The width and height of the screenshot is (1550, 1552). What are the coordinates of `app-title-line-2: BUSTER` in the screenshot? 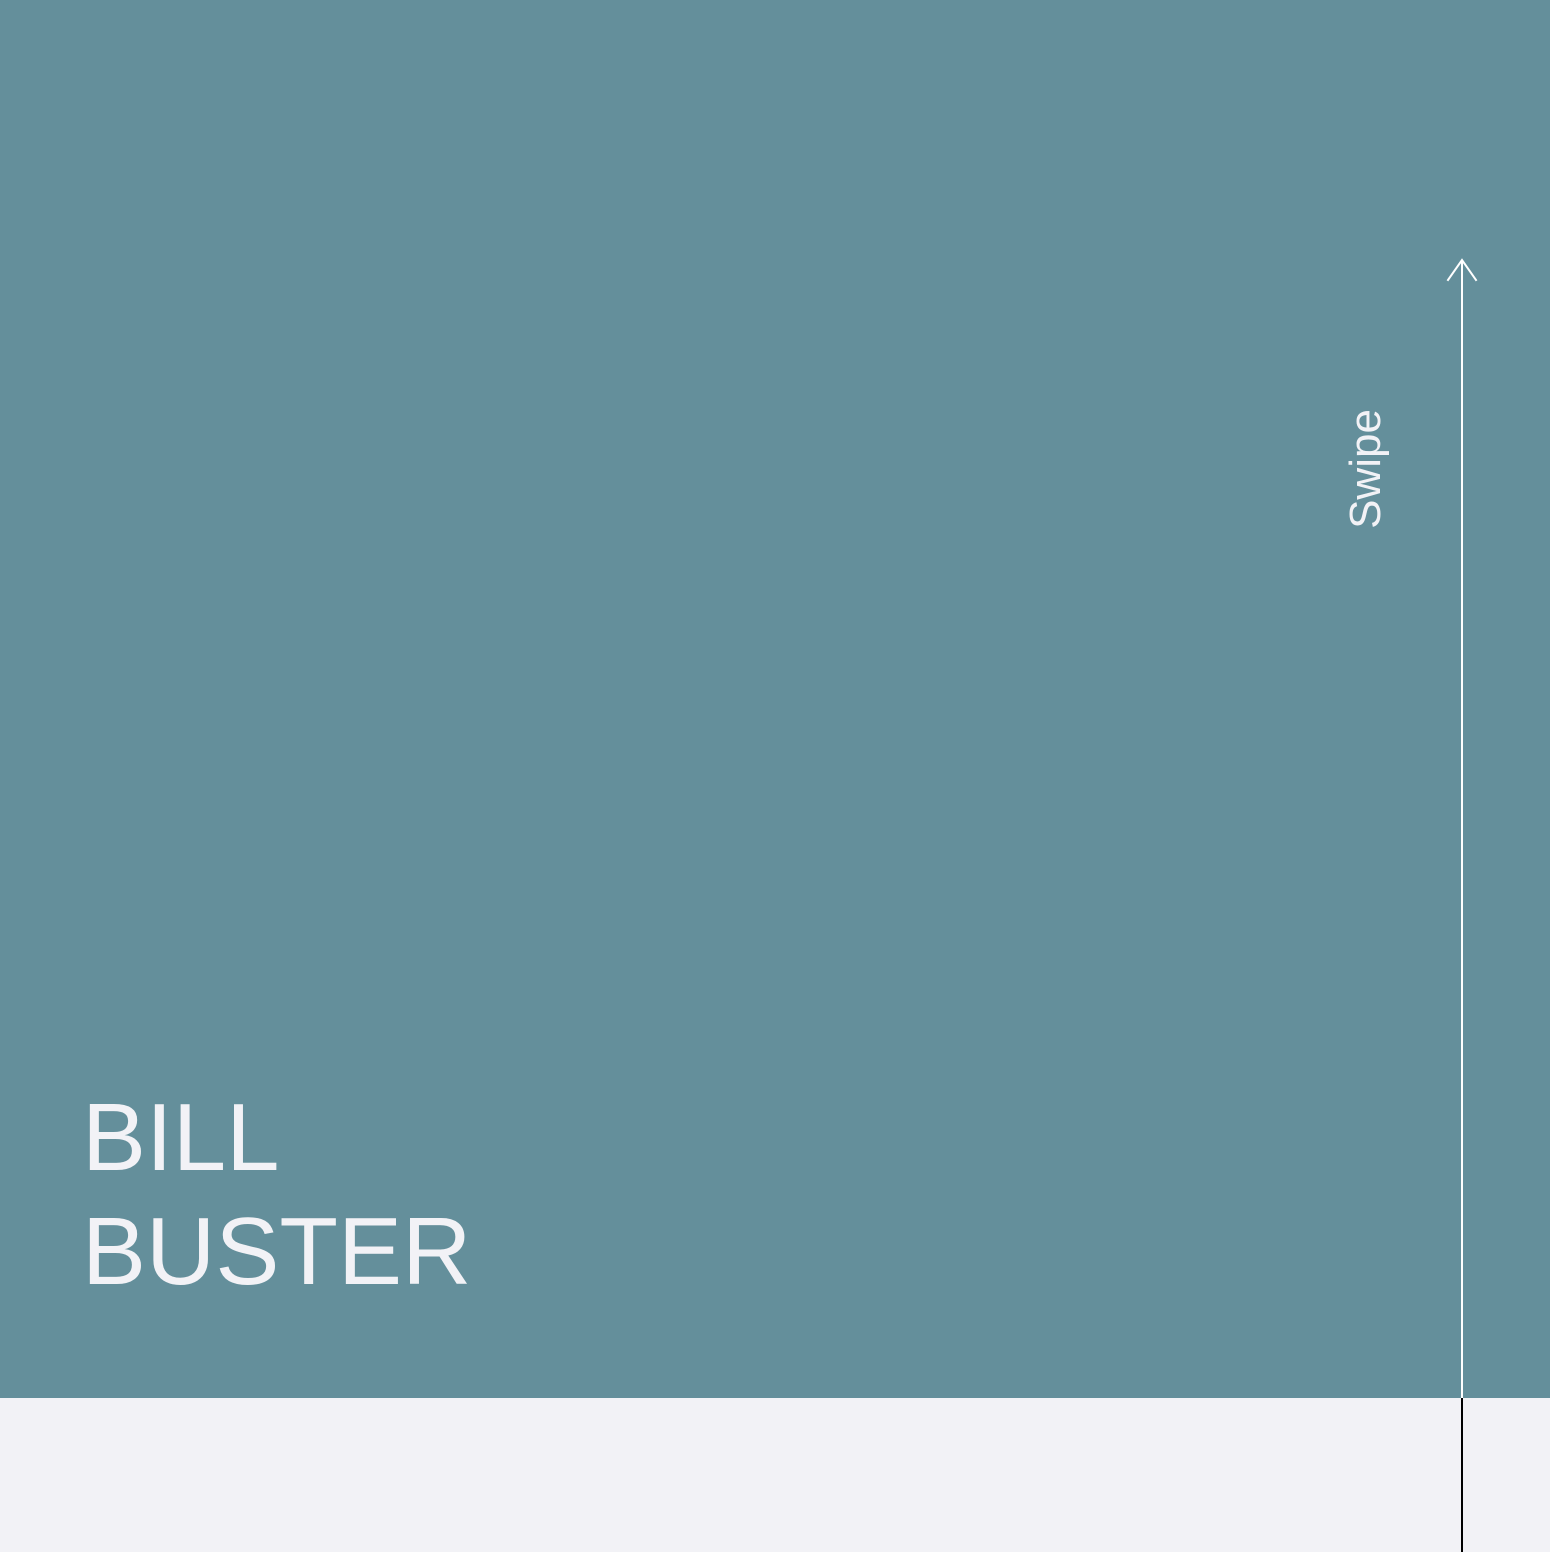 It's located at (277, 1251).